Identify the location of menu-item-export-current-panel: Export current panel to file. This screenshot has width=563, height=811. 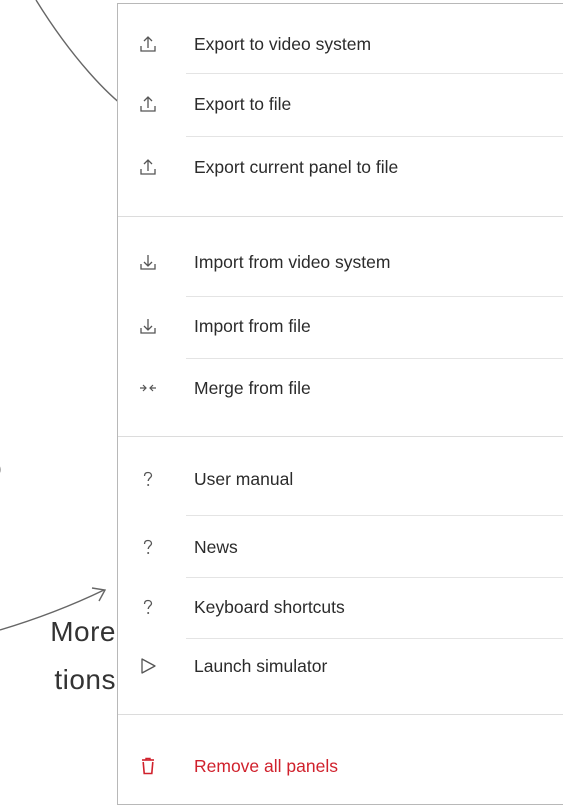
(340, 167).